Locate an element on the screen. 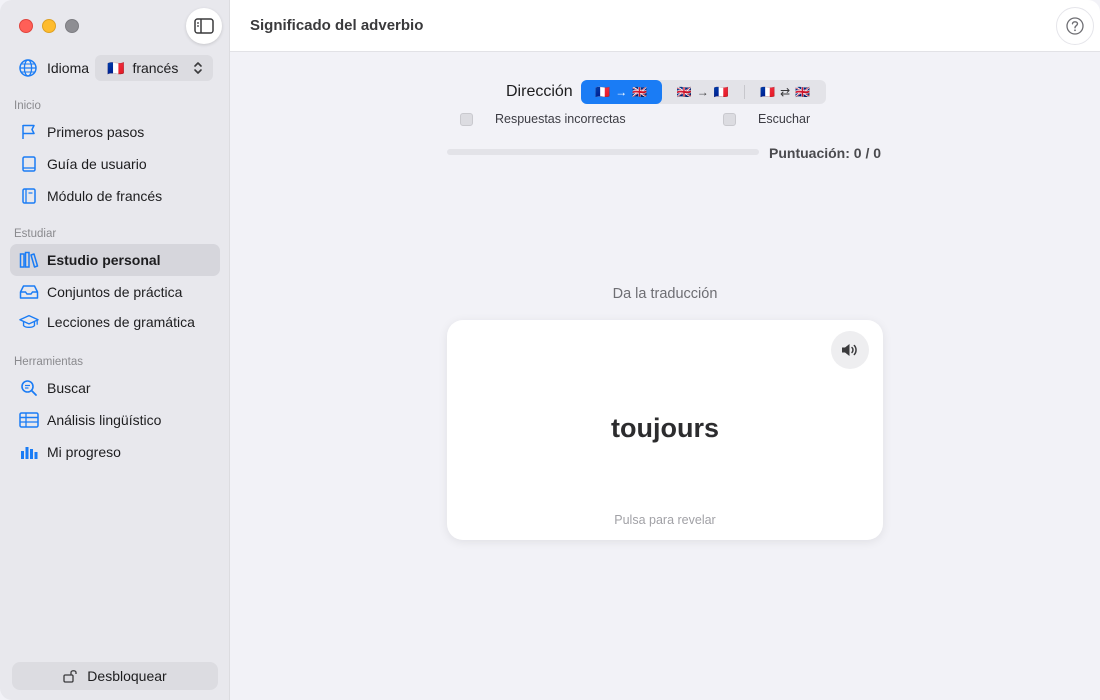 This screenshot has height=700, width=1100. language-select: 🇫🇷 francés is located at coordinates (154, 68).